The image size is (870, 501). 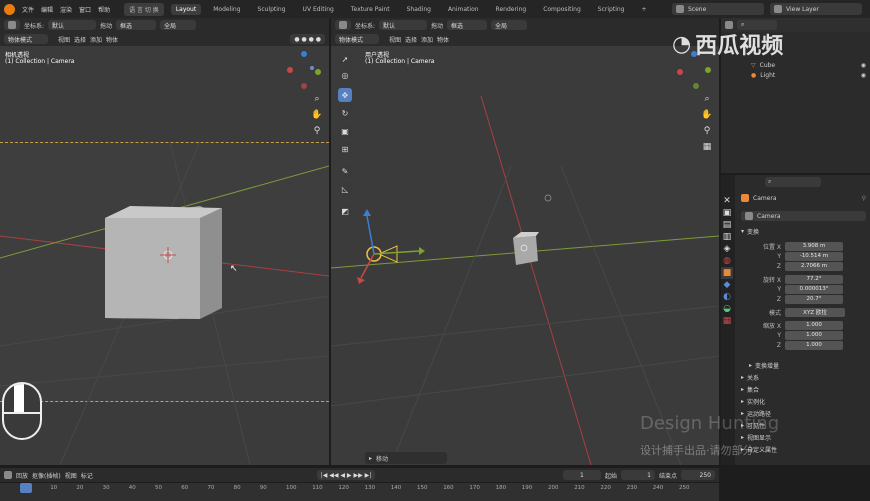 What do you see at coordinates (71, 475) in the screenshot?
I see `timeline-view-menu: 视图` at bounding box center [71, 475].